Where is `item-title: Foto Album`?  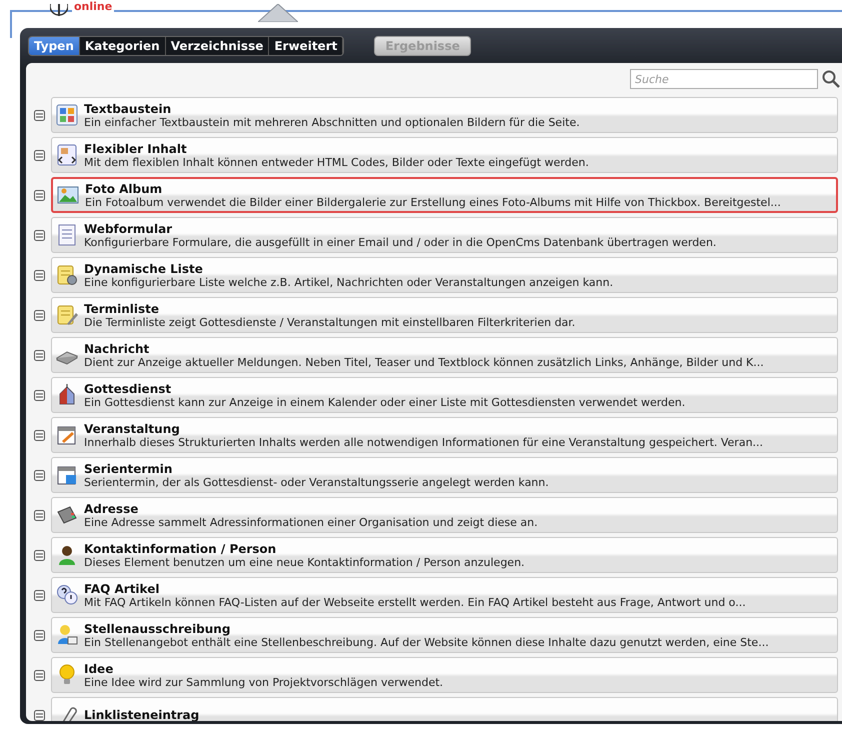 item-title: Foto Album is located at coordinates (123, 189).